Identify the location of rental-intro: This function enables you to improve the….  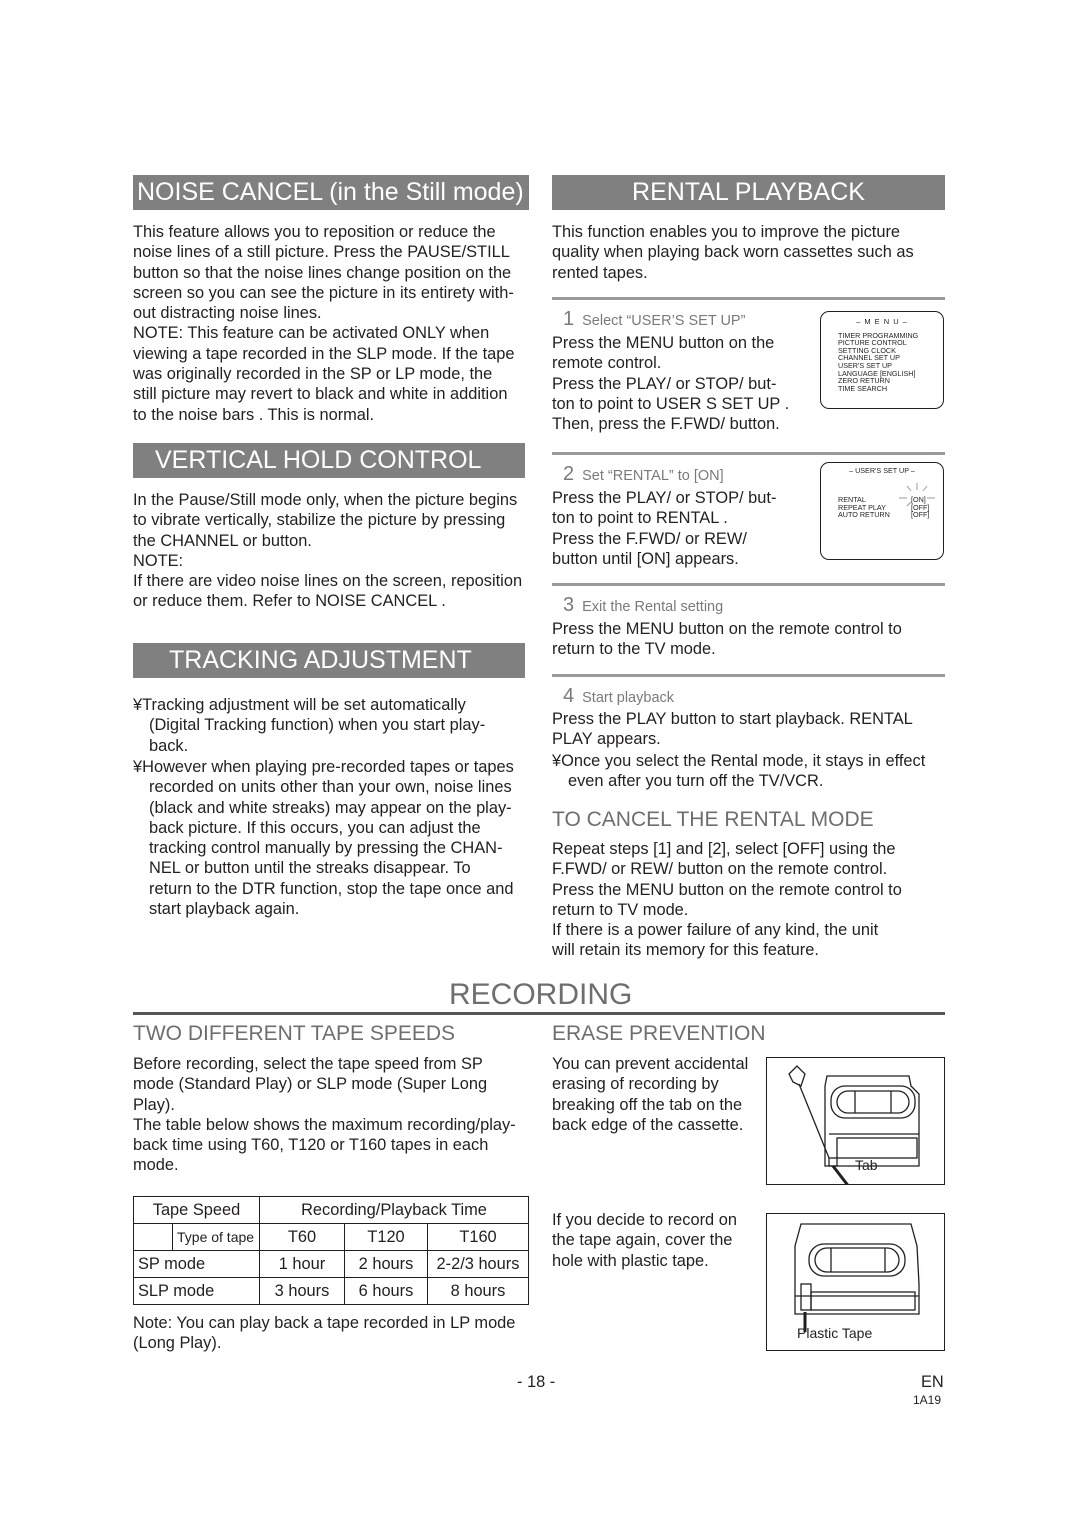
(733, 252).